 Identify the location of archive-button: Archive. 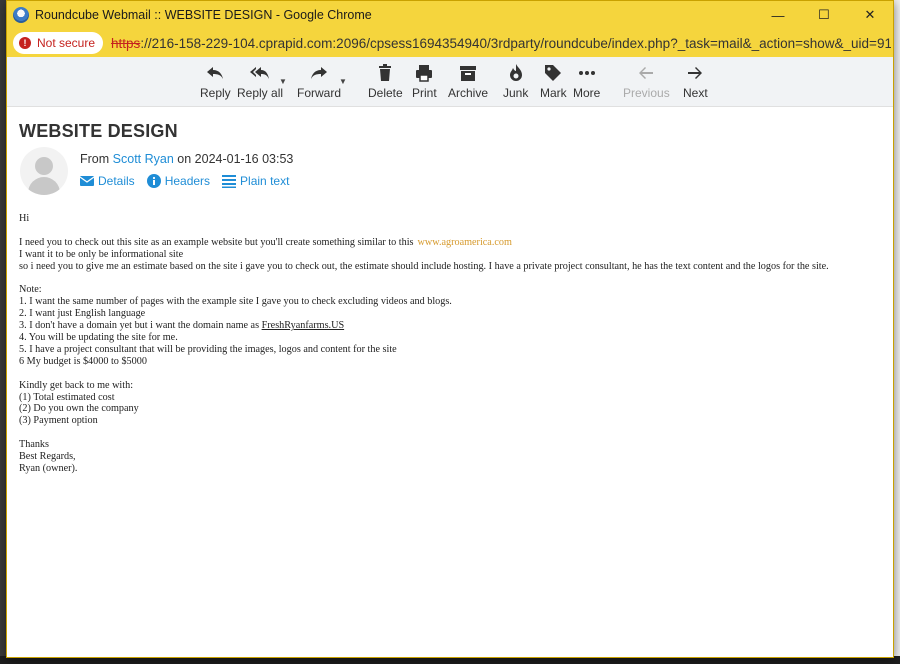
(468, 81).